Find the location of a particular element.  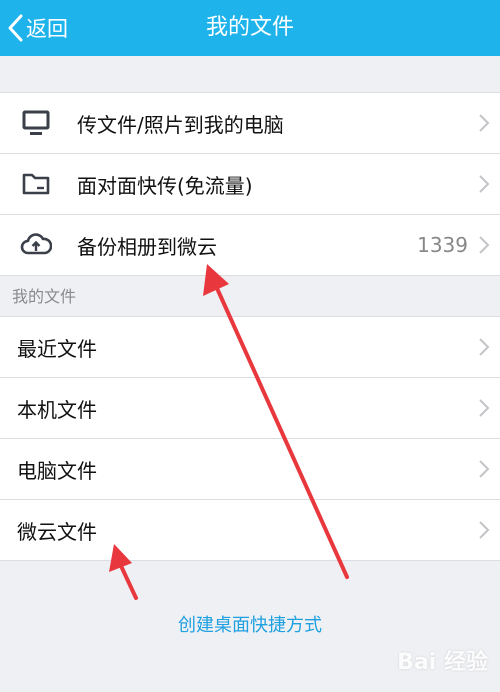

folder-icon is located at coordinates (36, 184).